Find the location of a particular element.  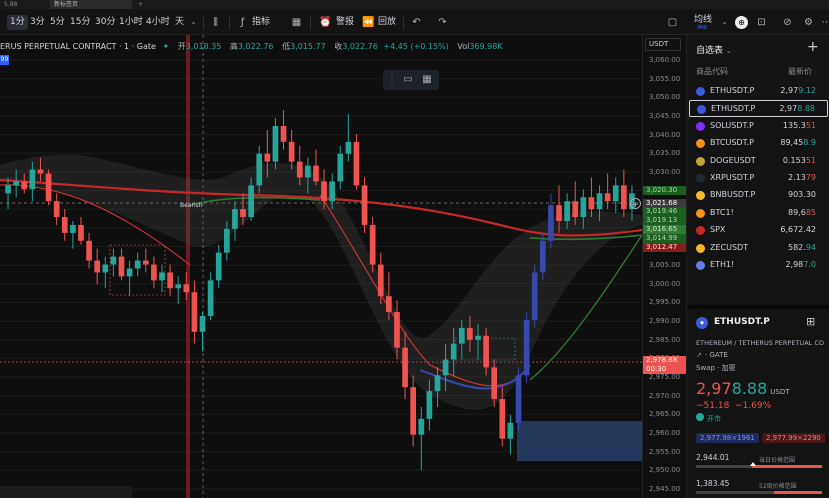

browser-tab-1: 5.88 is located at coordinates (10, 4).